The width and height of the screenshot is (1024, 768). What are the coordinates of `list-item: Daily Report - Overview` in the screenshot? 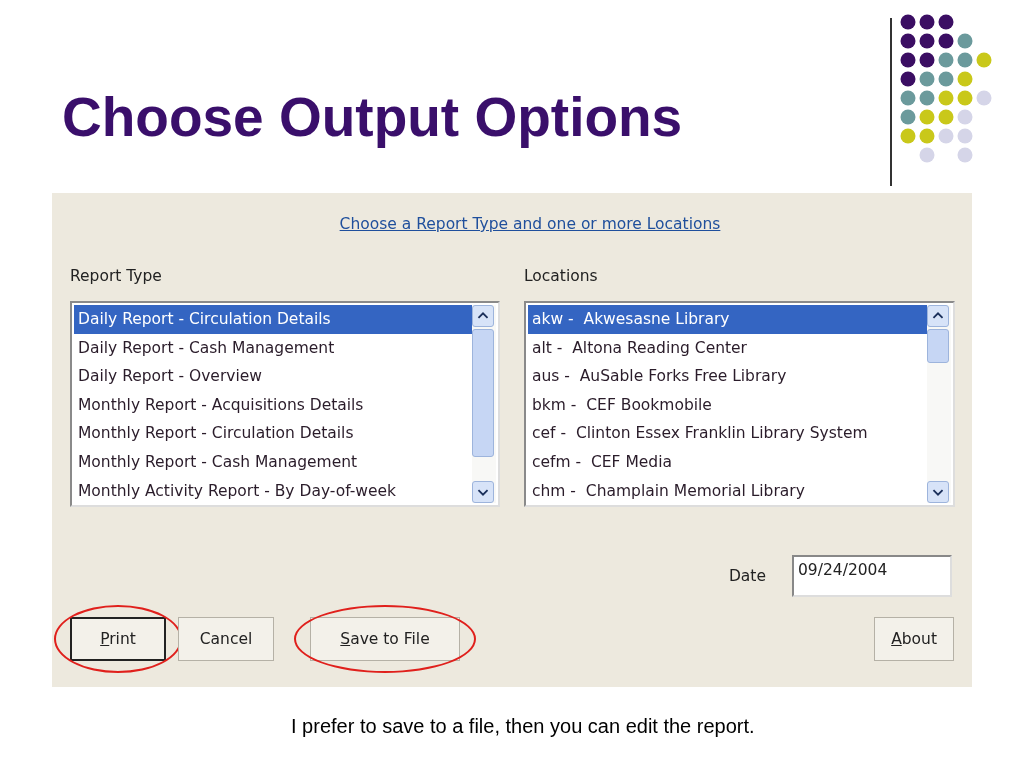 It's located at (273, 376).